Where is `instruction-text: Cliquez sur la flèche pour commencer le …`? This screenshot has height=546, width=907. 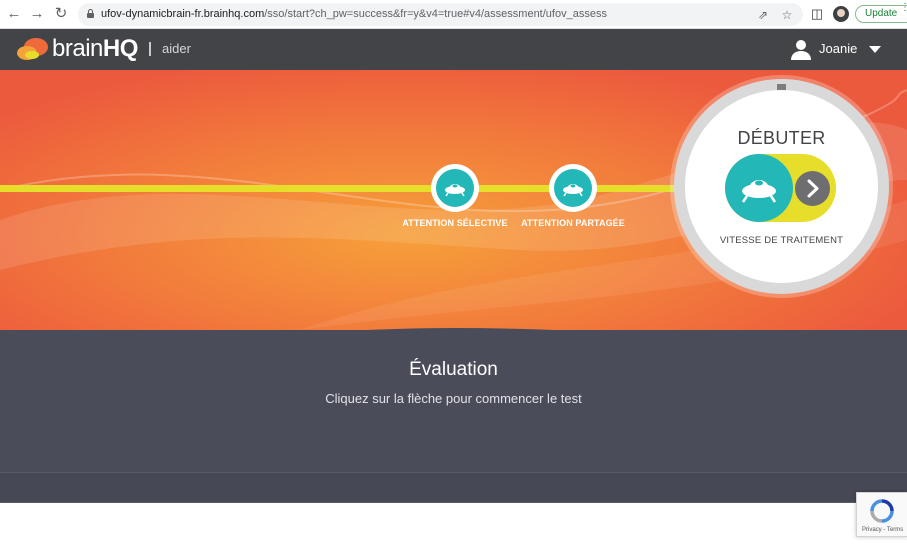
instruction-text: Cliquez sur la flèche pour commencer le … is located at coordinates (453, 398).